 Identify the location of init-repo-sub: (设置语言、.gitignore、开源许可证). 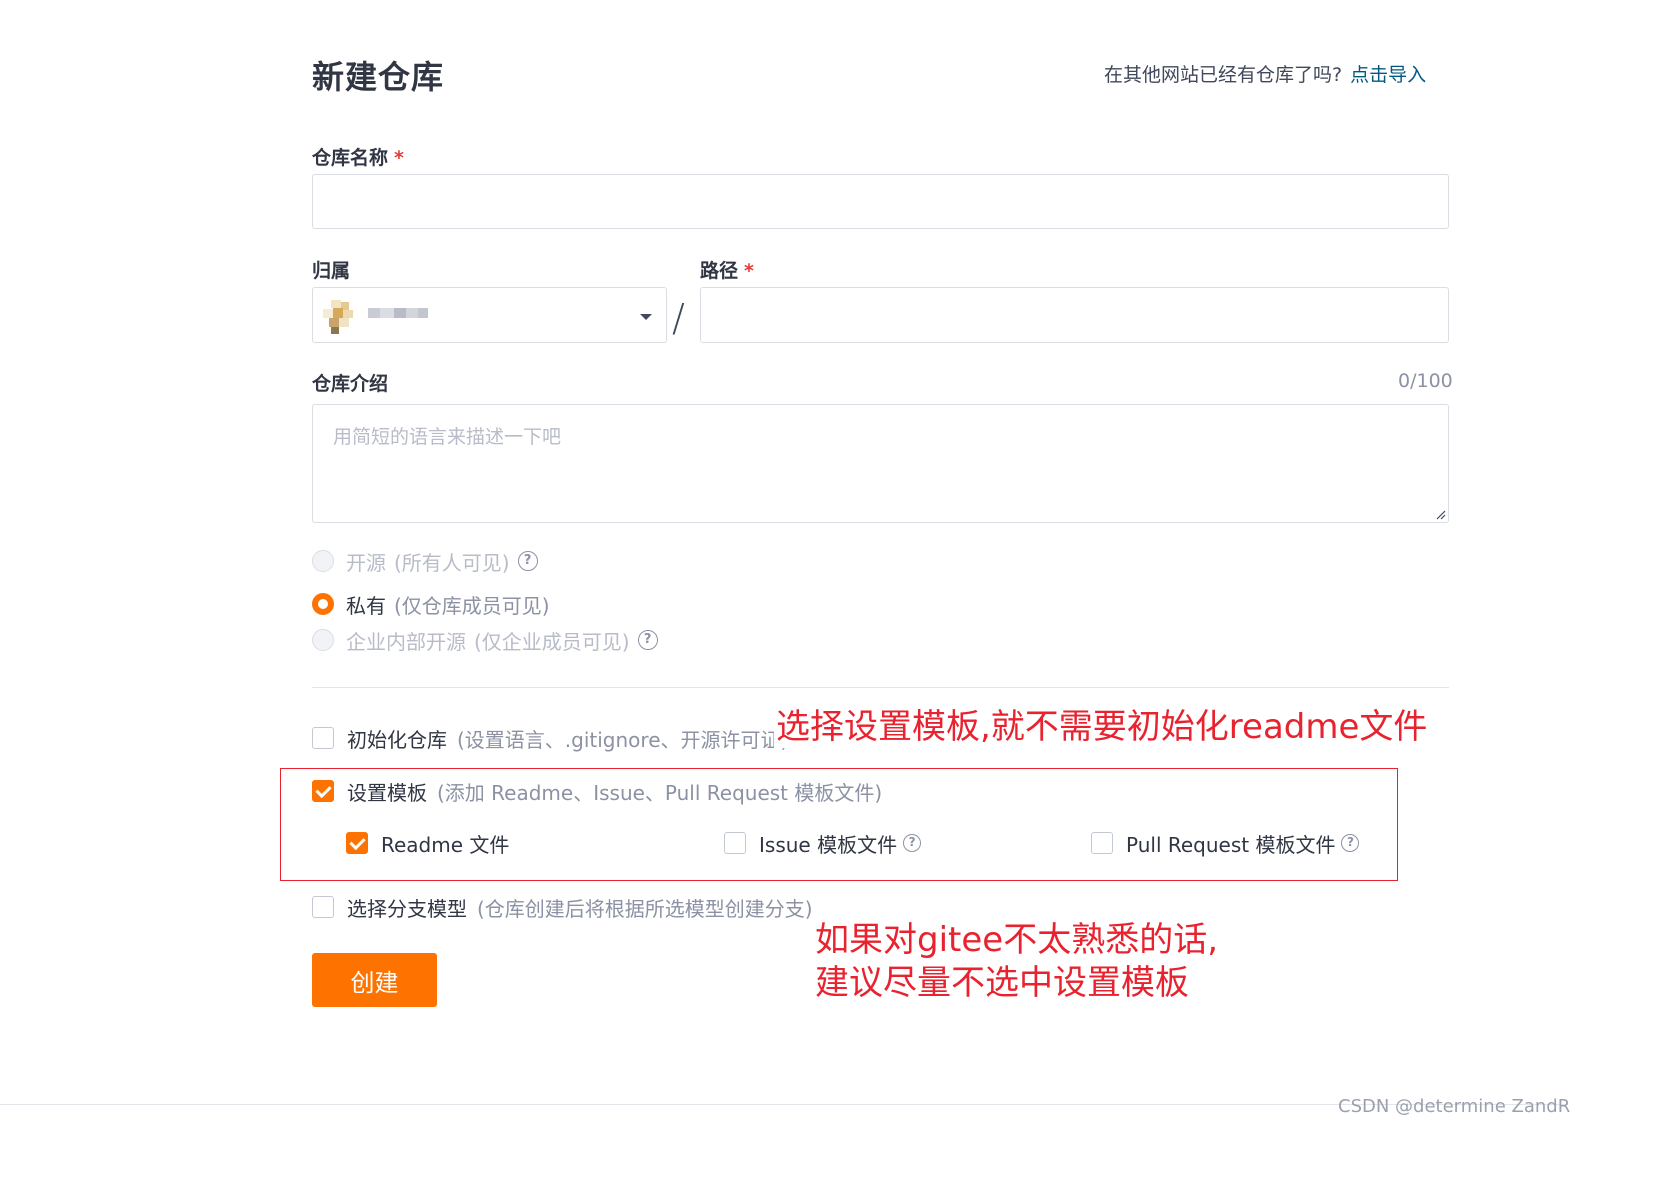
(623, 739).